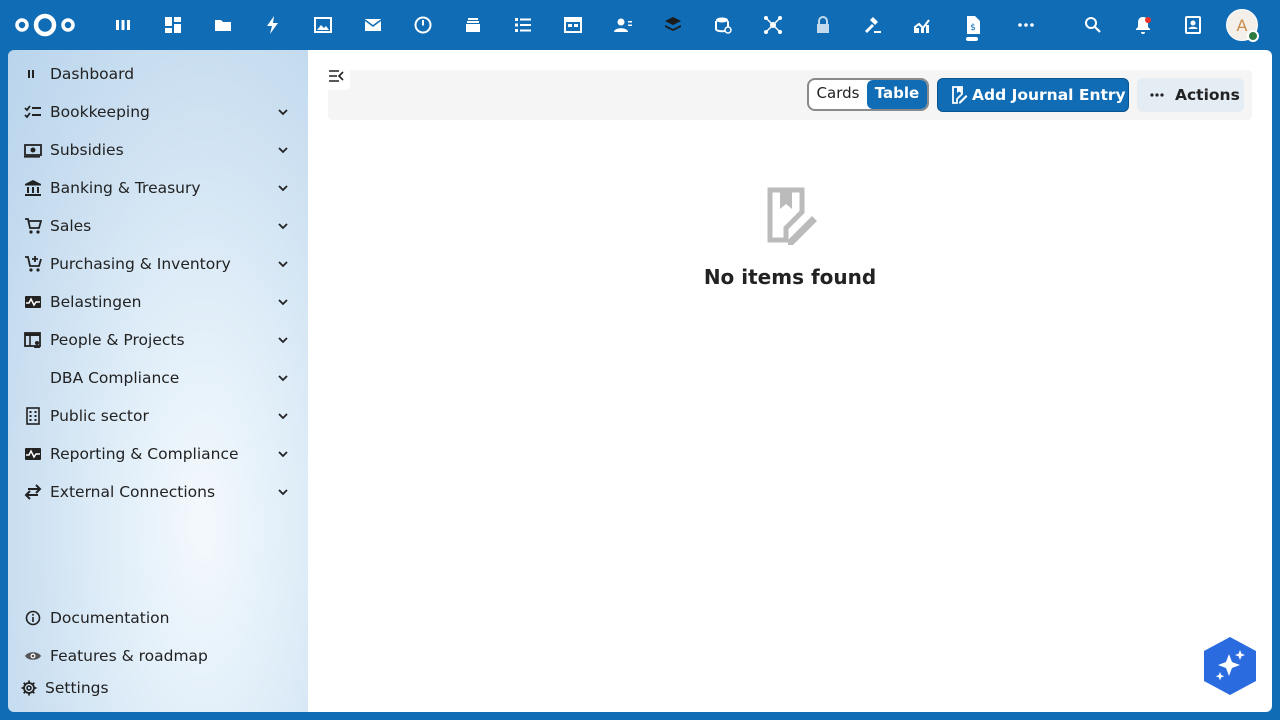  What do you see at coordinates (1190, 95) in the screenshot?
I see `actions-button: Actions` at bounding box center [1190, 95].